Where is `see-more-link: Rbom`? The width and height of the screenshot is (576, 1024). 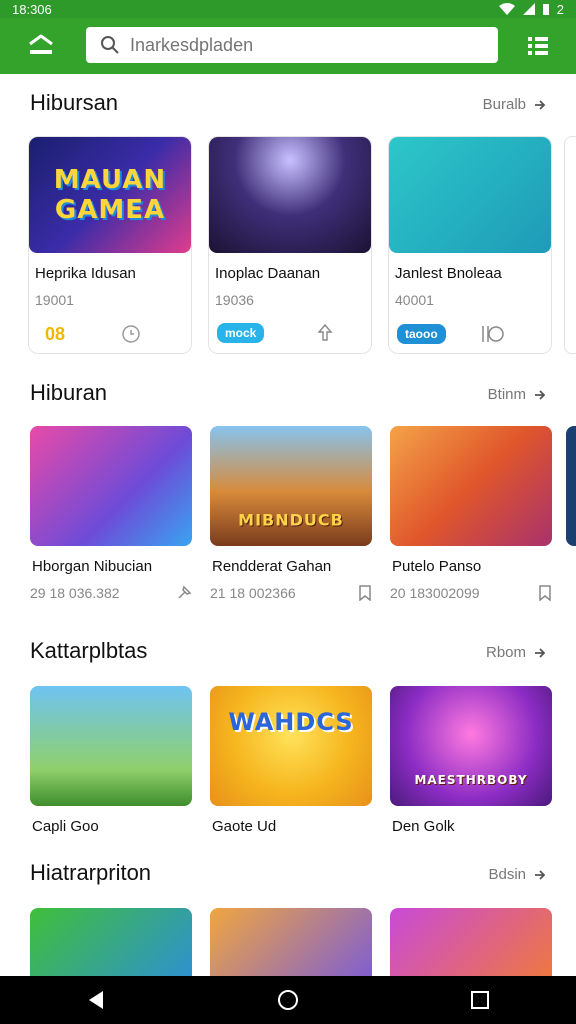 see-more-link: Rbom is located at coordinates (516, 652).